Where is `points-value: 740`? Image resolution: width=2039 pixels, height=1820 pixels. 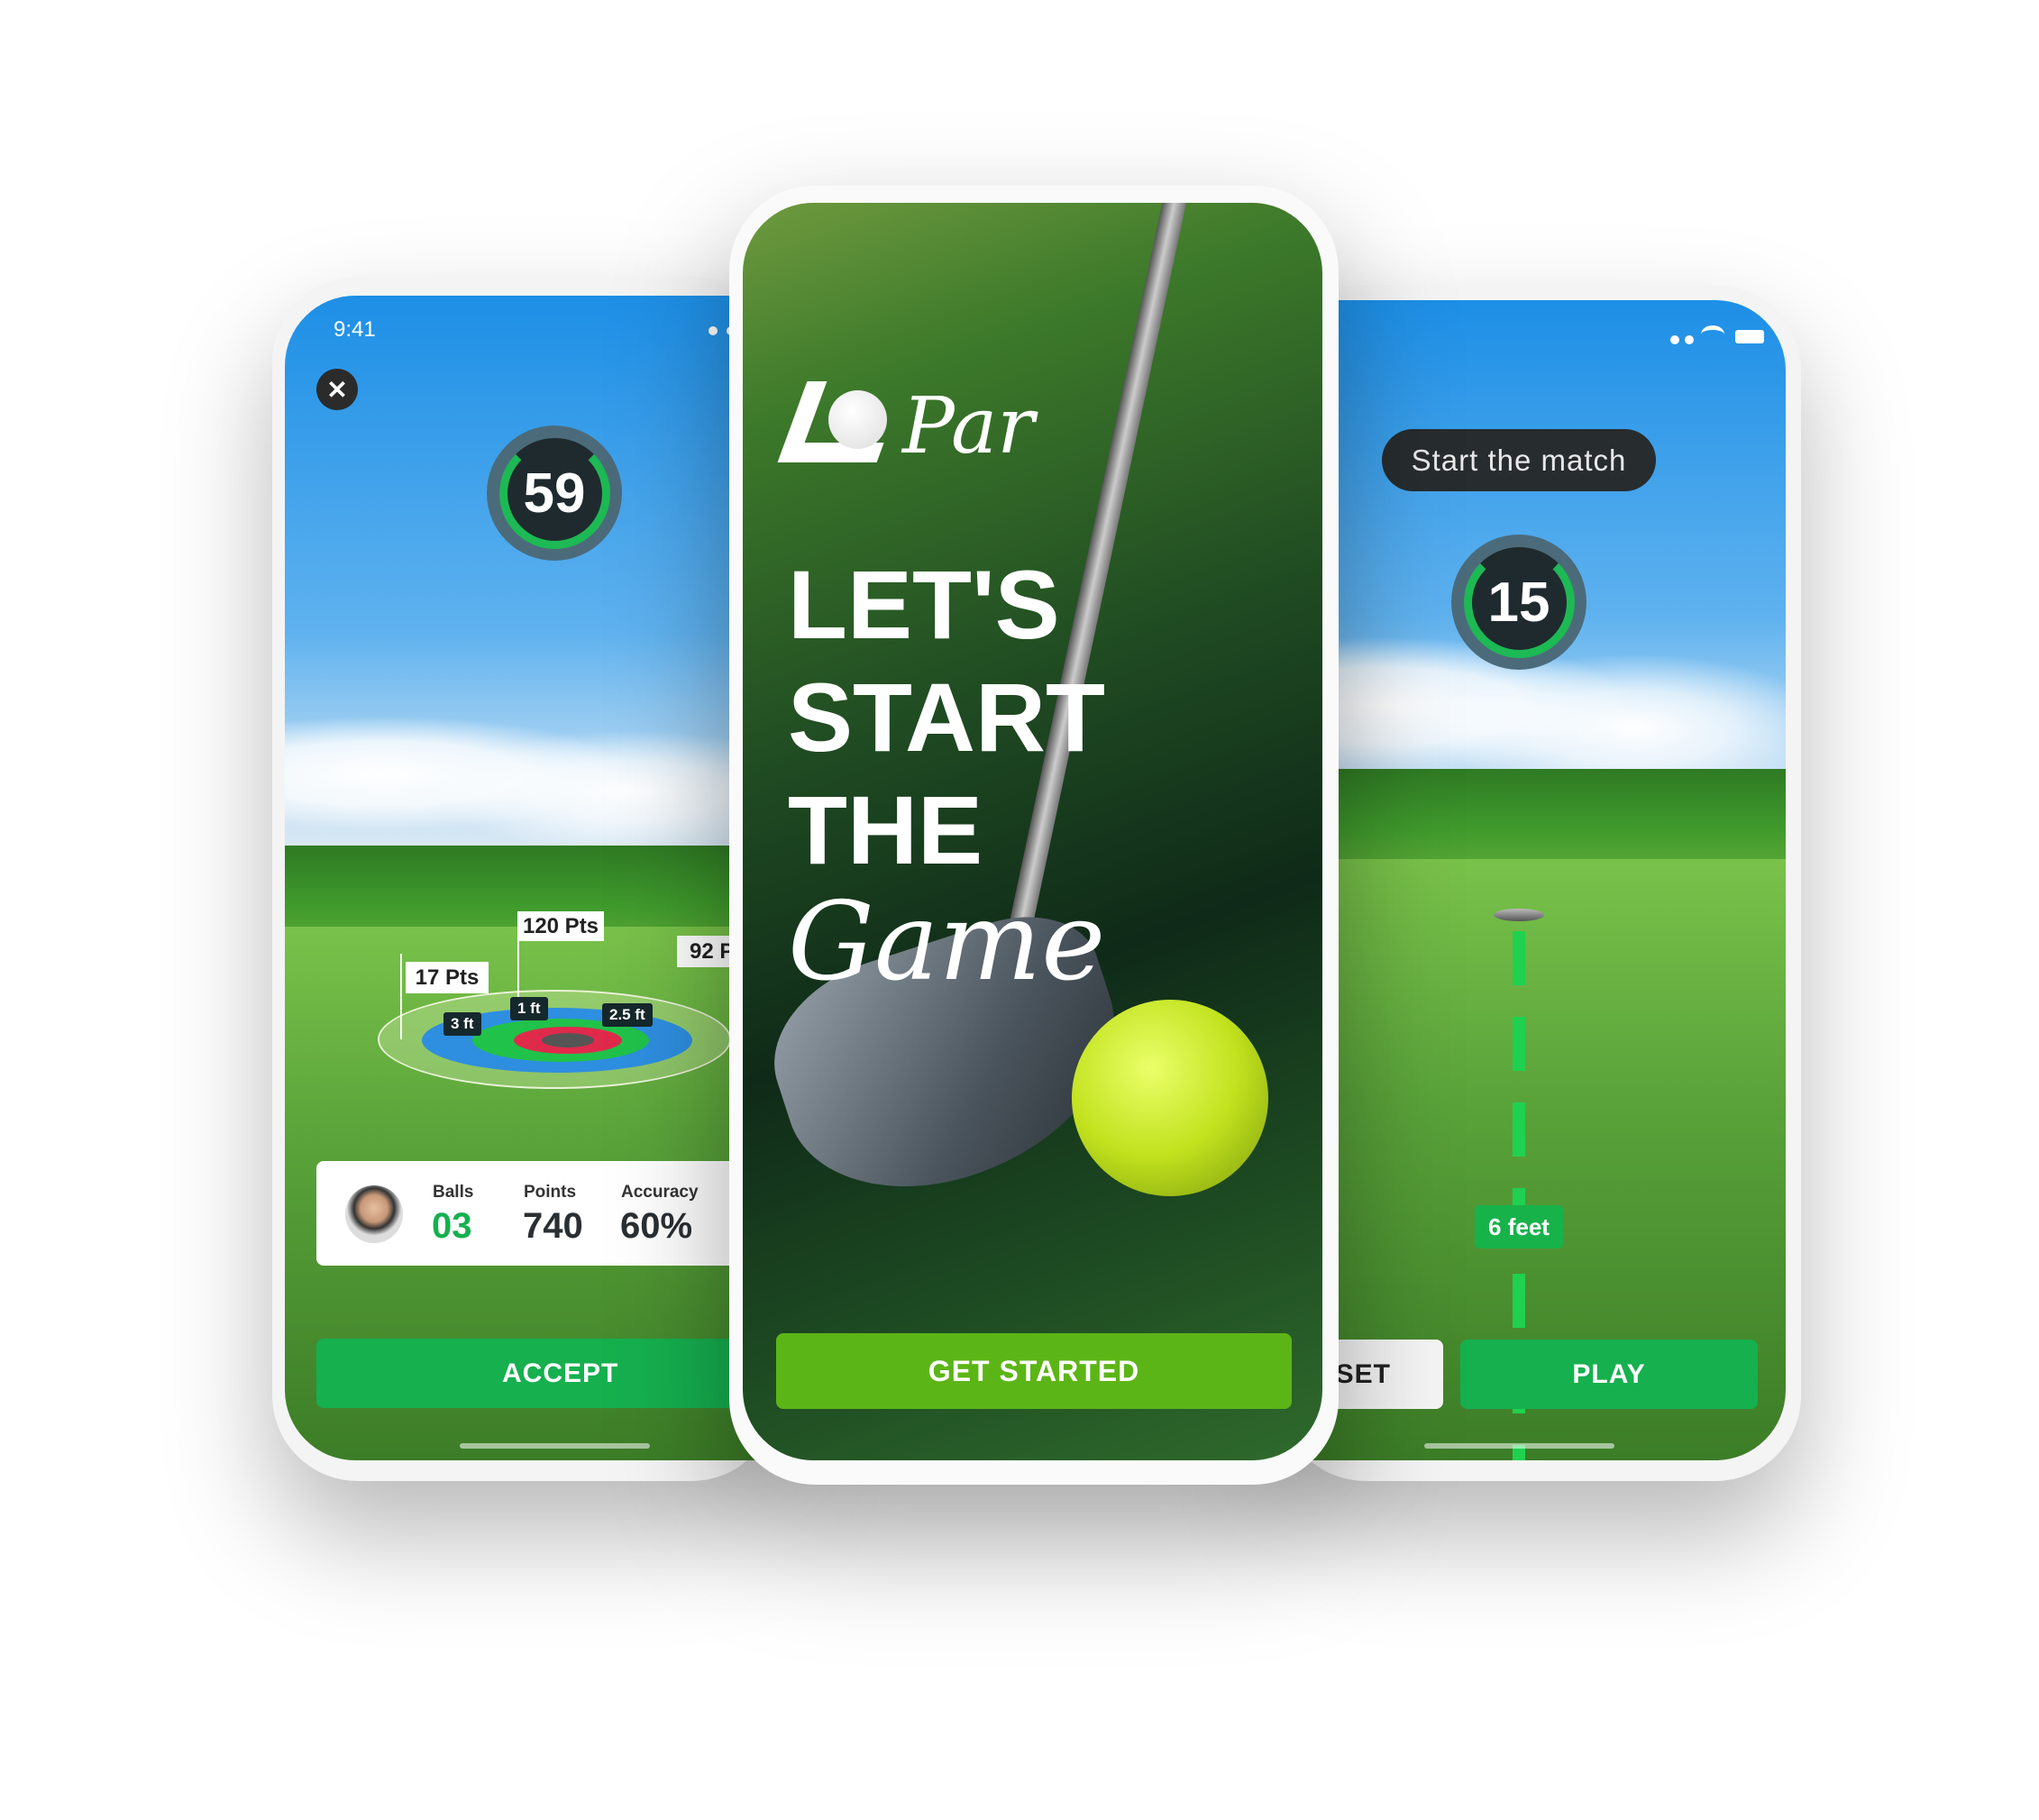 points-value: 740 is located at coordinates (553, 1226).